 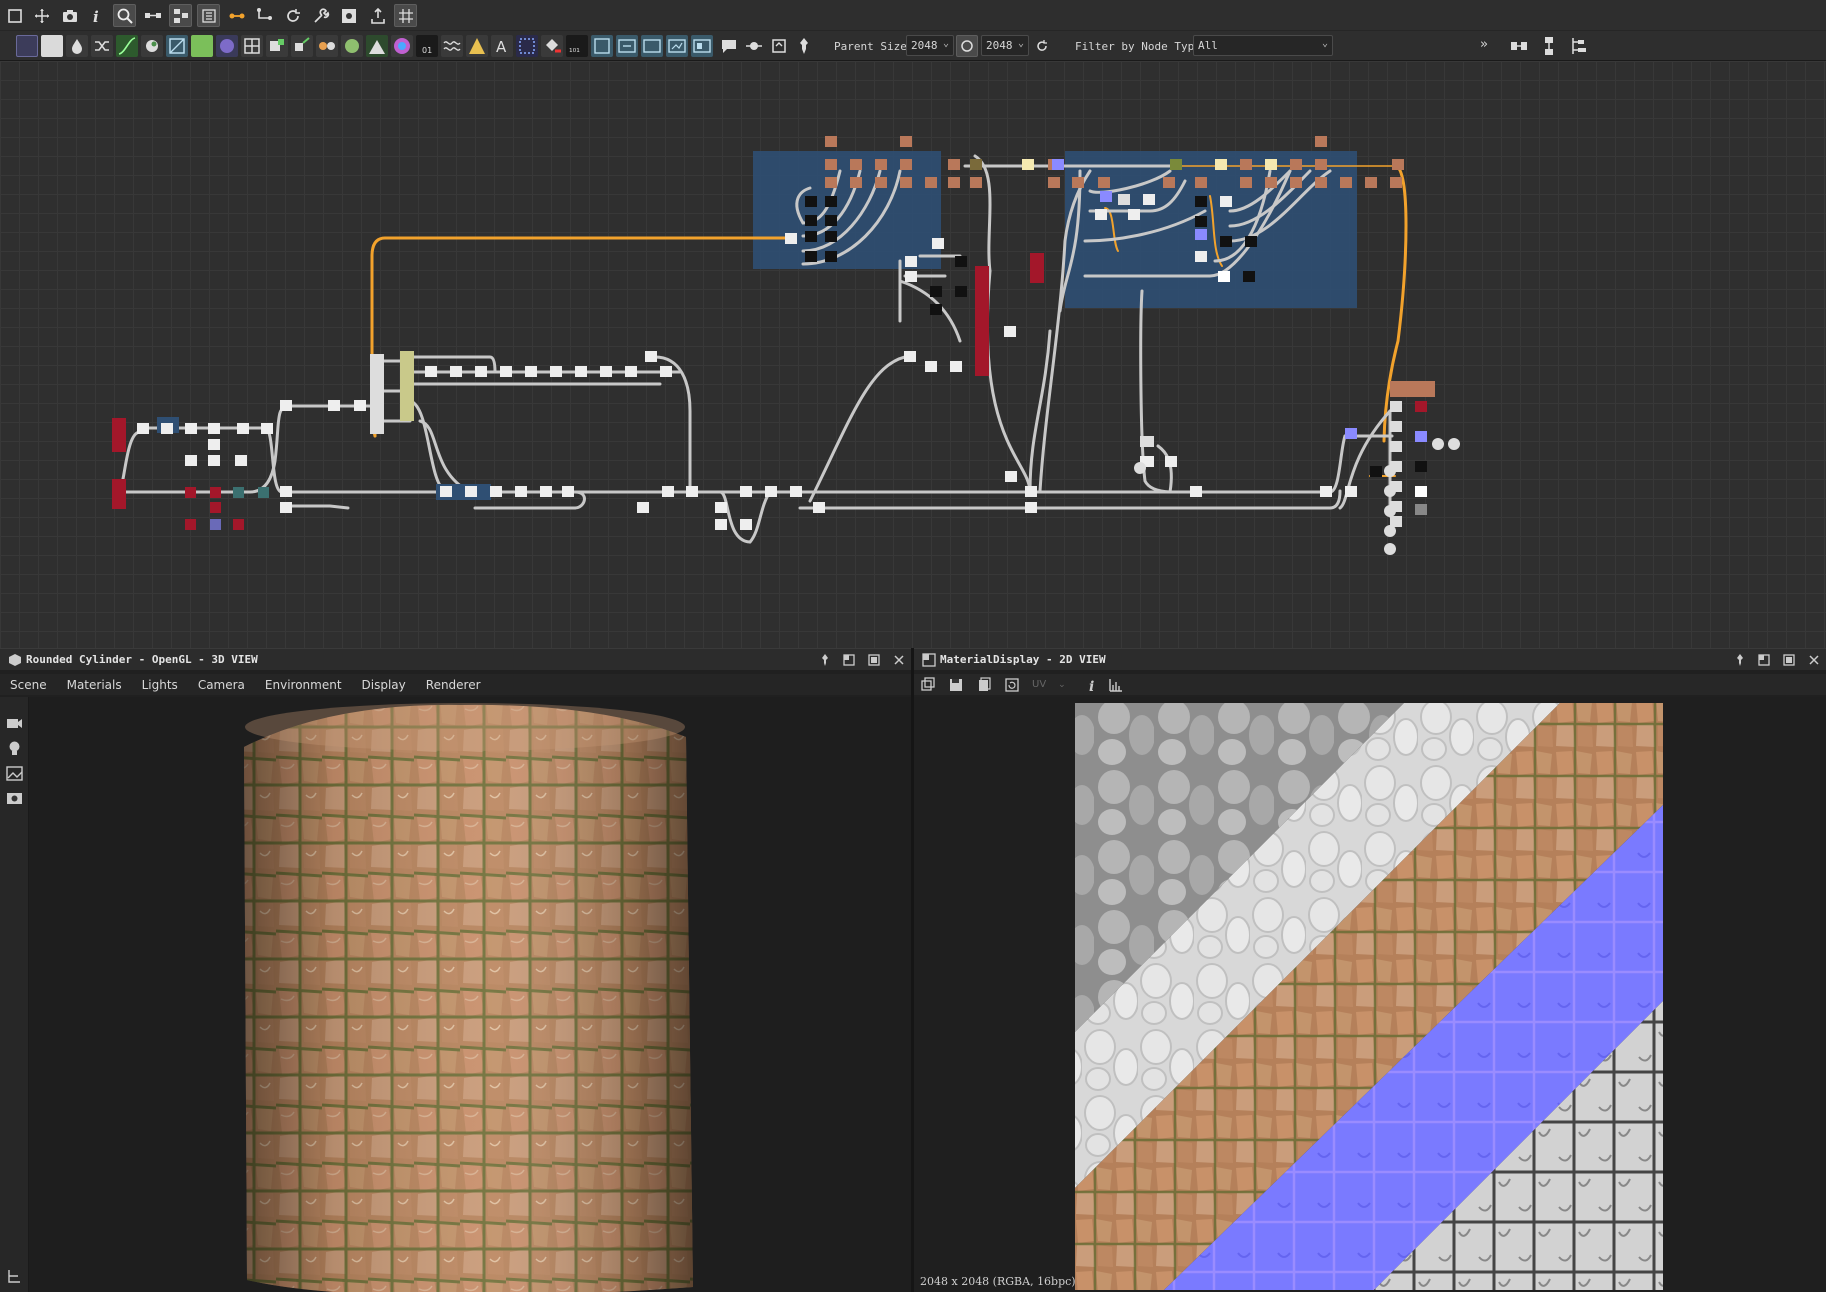 I want to click on levels-icon, so click(x=327, y=46).